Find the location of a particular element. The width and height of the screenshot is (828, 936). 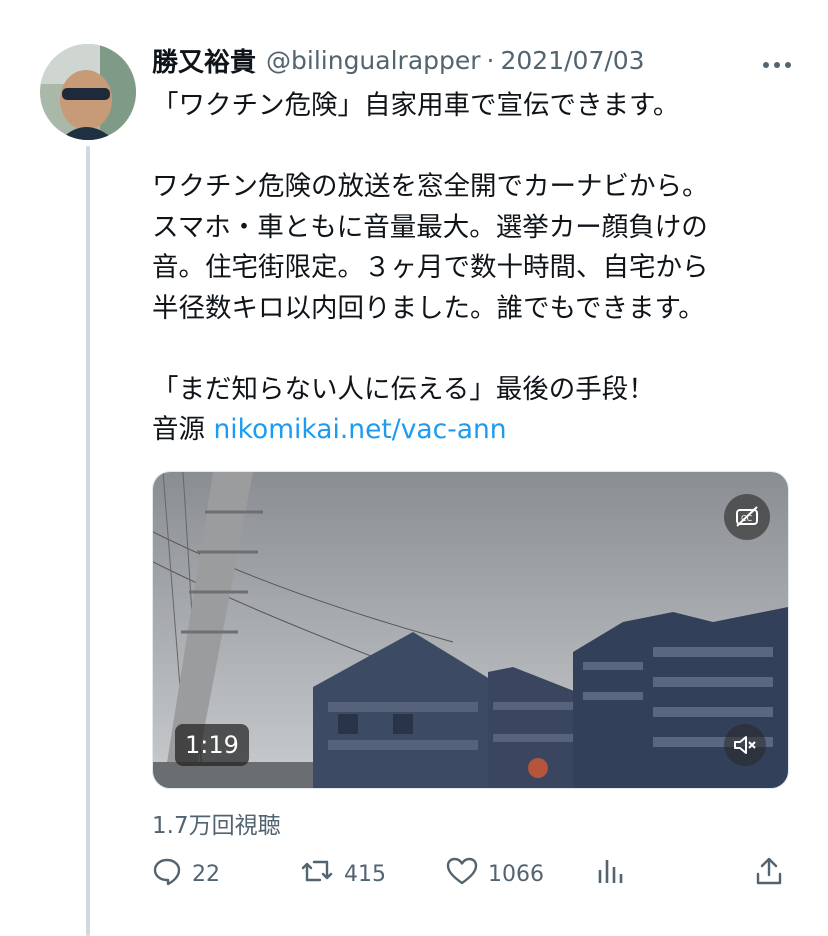

author-name: 勝又裕貴 is located at coordinates (204, 60).